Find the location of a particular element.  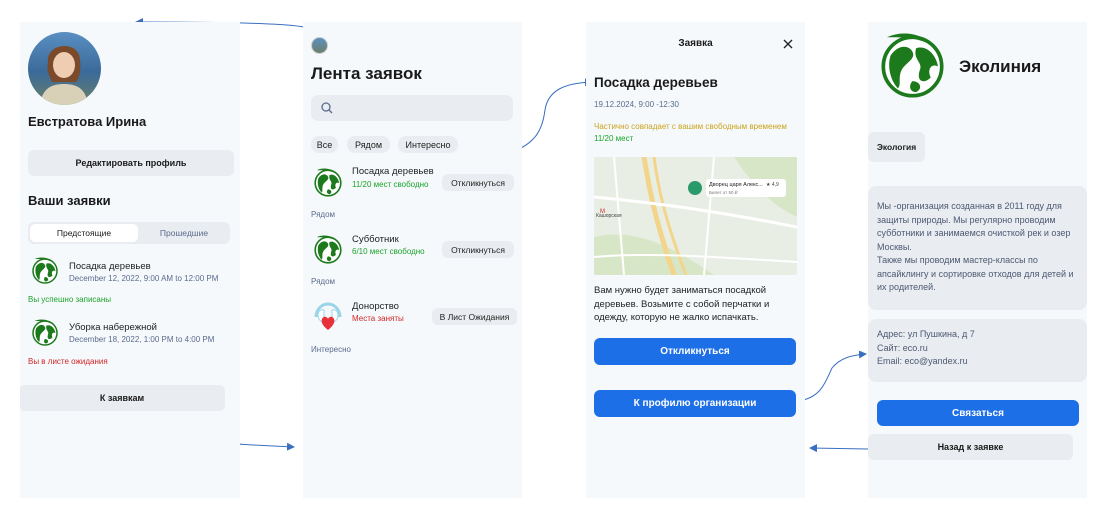

tab-upcoming: Предстоящие is located at coordinates (84, 233).